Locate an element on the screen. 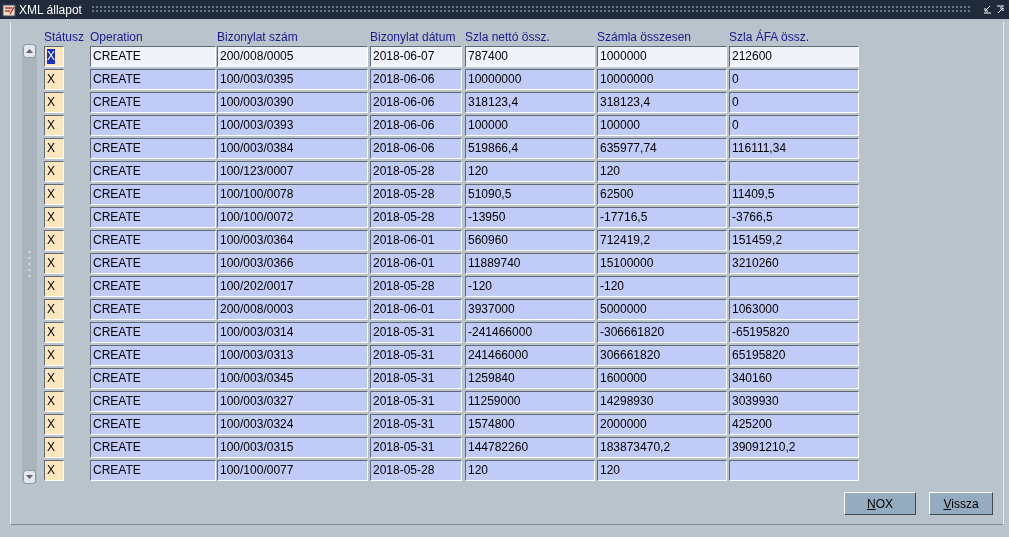  table-cell: 100/003/0315 is located at coordinates (292, 447).